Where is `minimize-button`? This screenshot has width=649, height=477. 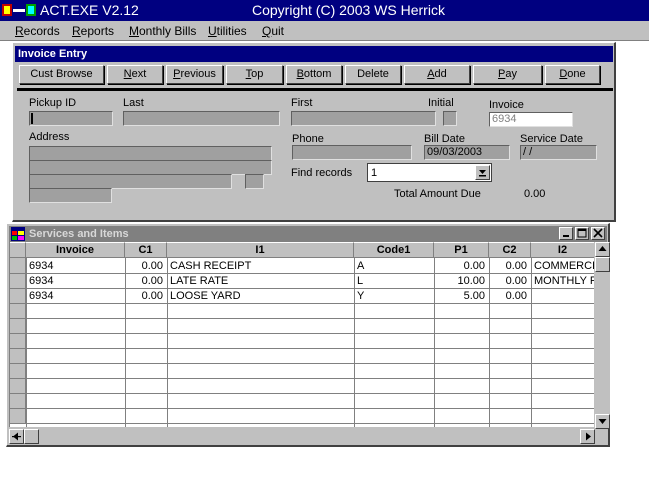
minimize-button is located at coordinates (566, 233).